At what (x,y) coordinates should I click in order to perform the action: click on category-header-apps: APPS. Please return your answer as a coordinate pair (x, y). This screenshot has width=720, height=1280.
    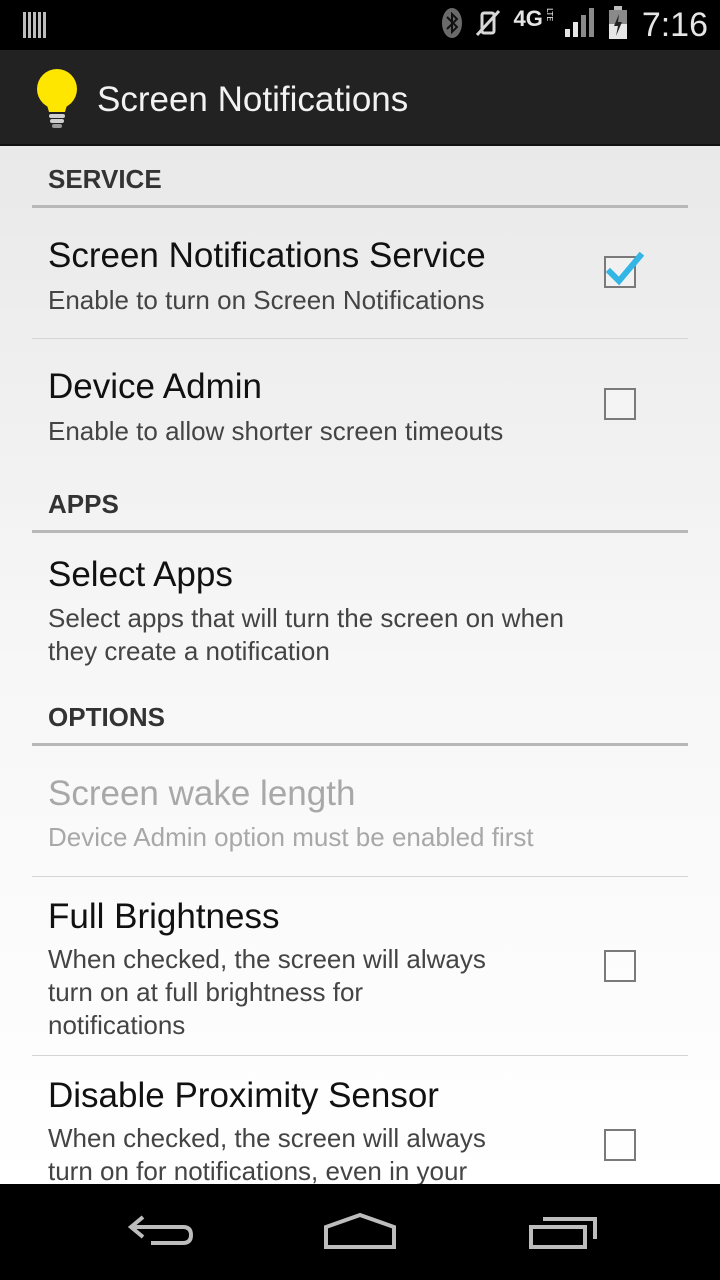
    Looking at the image, I should click on (360, 503).